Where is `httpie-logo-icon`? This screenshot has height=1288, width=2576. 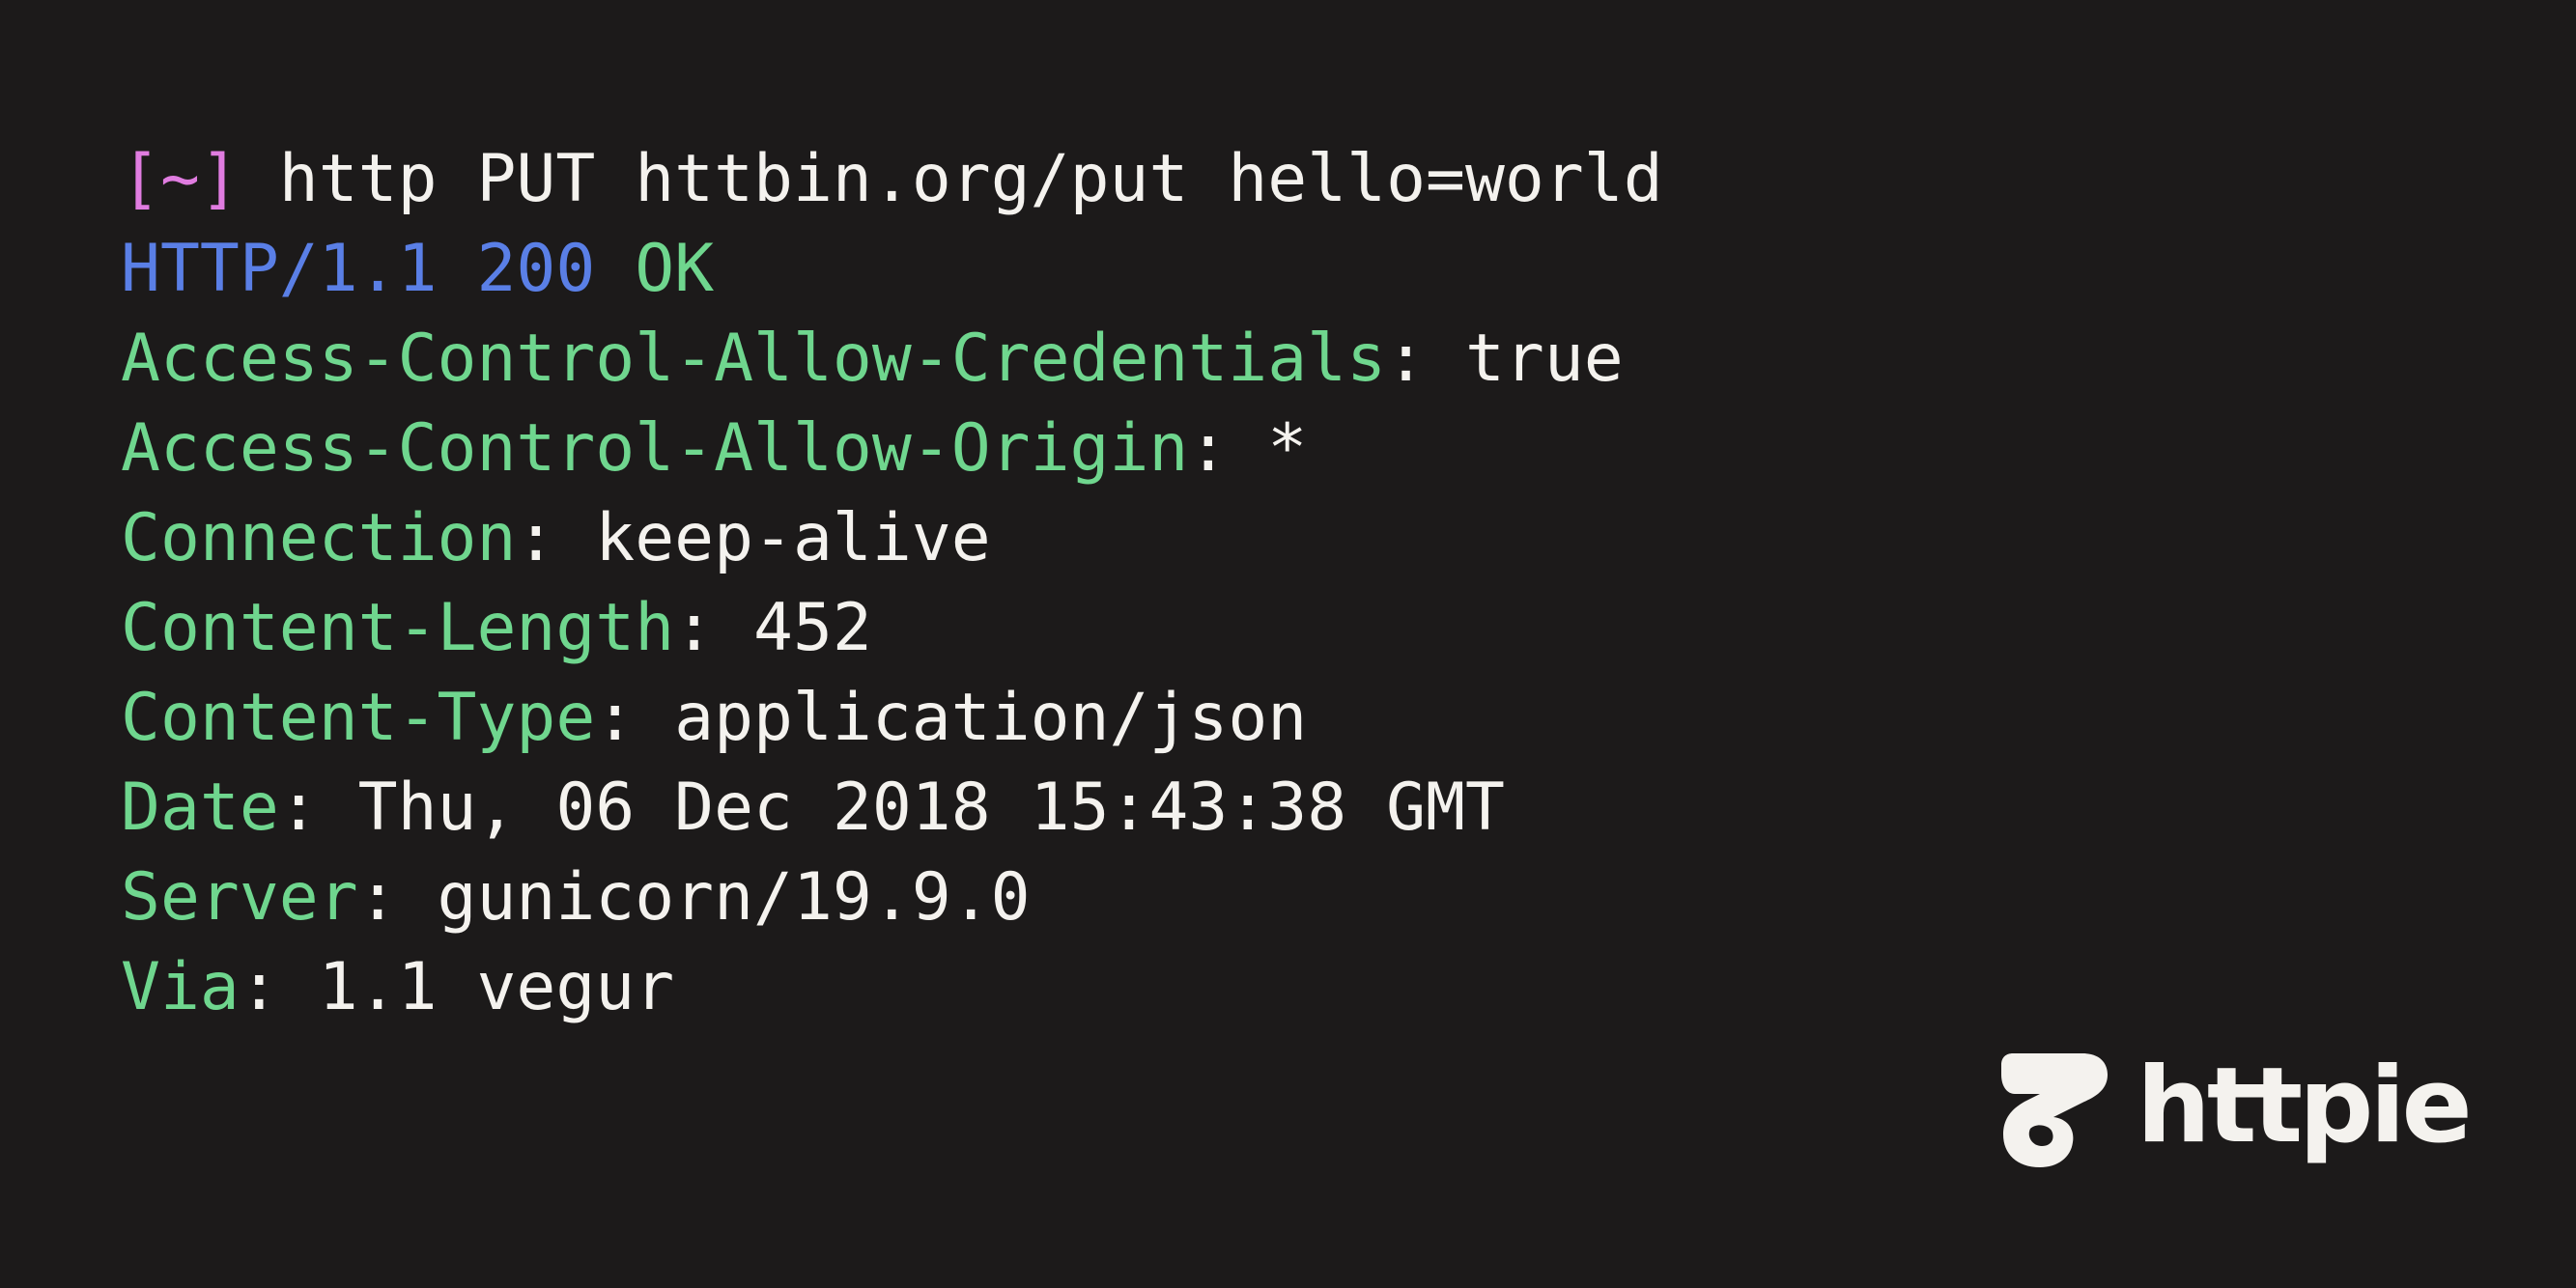 httpie-logo-icon is located at coordinates (2054, 1107).